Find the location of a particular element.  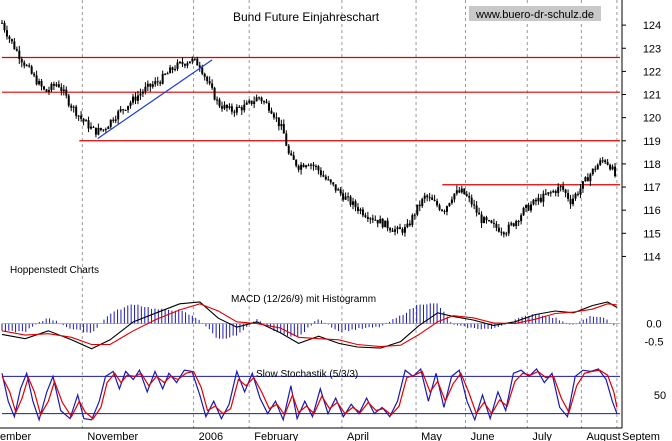

source-label: Hoppenstedt Charts is located at coordinates (54, 270).